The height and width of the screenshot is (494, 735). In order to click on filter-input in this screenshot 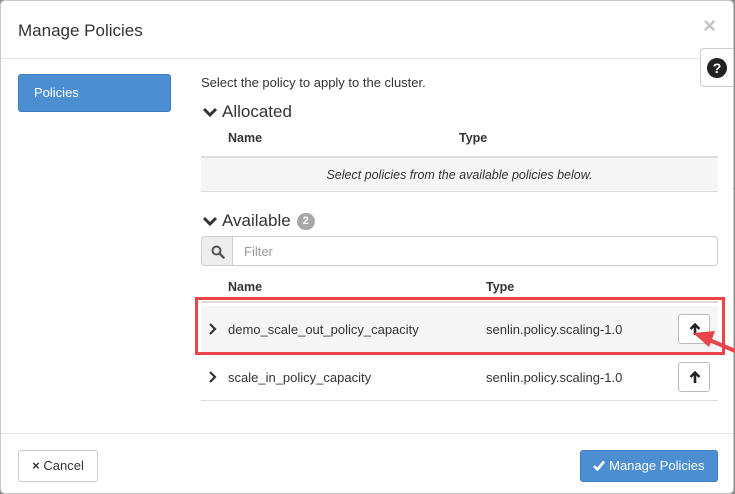, I will do `click(475, 251)`.